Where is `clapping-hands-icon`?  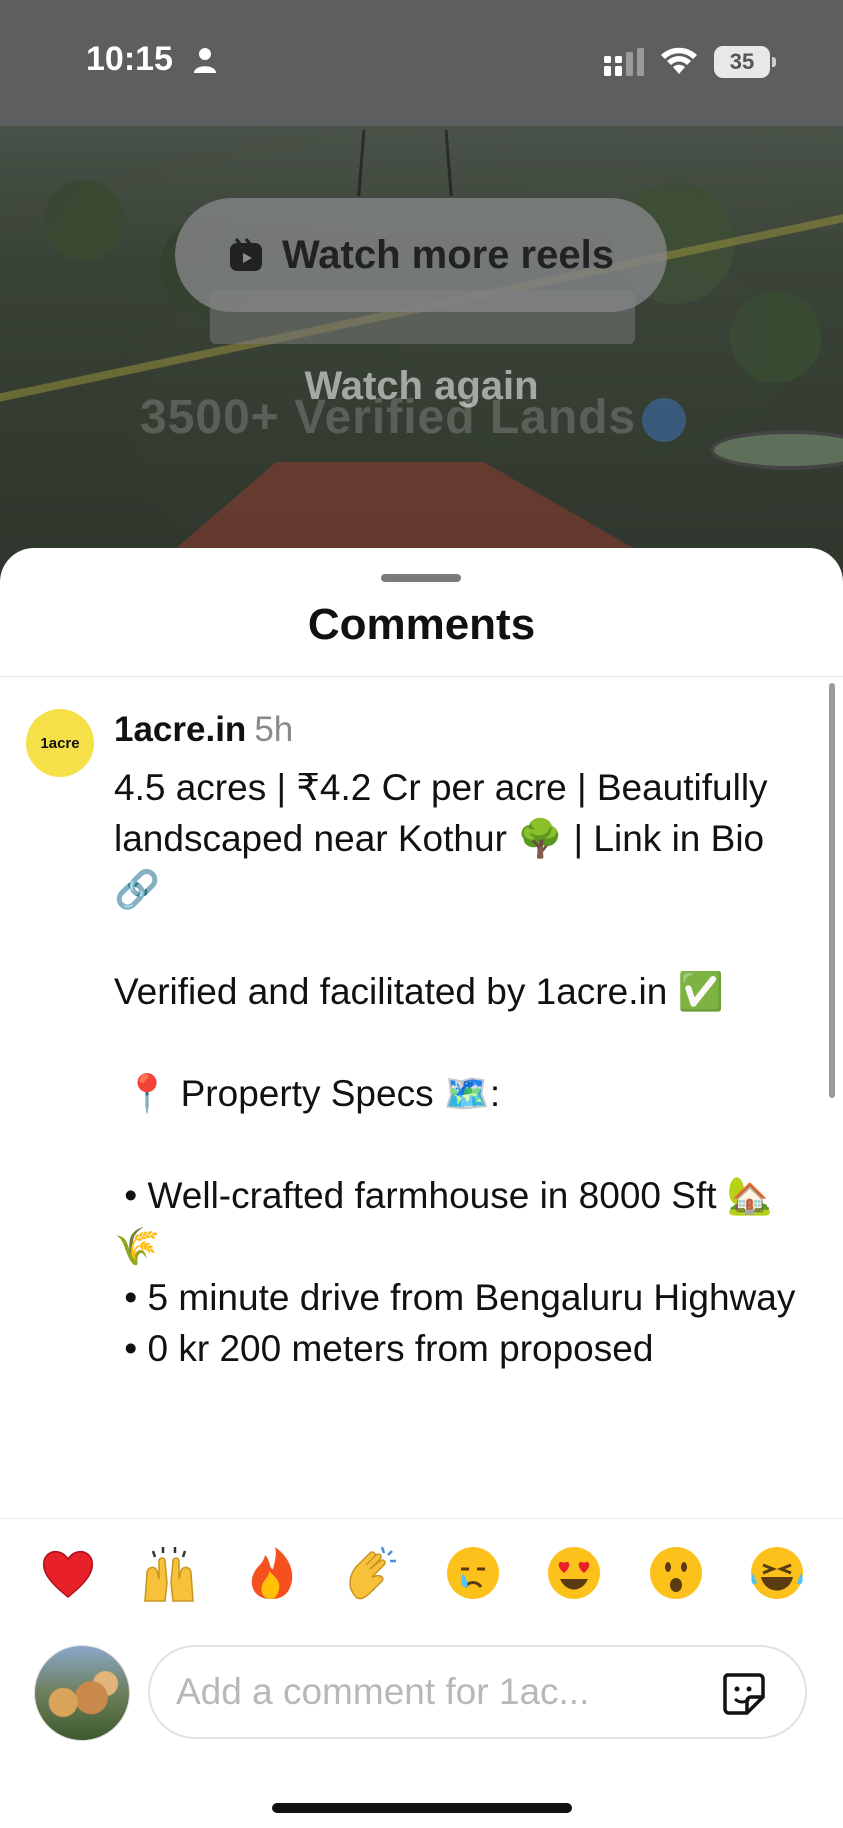 clapping-hands-icon is located at coordinates (372, 1573).